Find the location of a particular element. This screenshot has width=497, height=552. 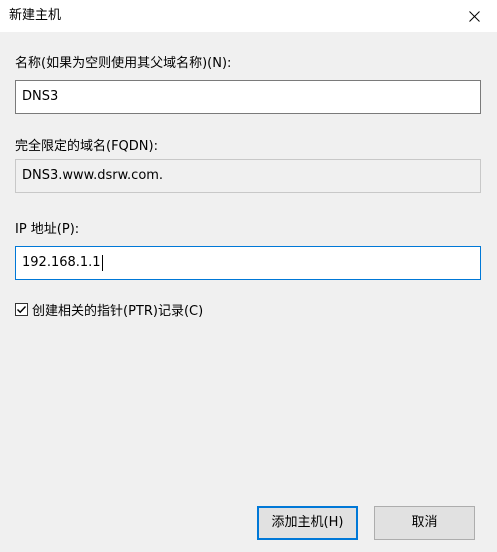

fqdn-field: DNS3.www.dsrw.com. is located at coordinates (248, 176).